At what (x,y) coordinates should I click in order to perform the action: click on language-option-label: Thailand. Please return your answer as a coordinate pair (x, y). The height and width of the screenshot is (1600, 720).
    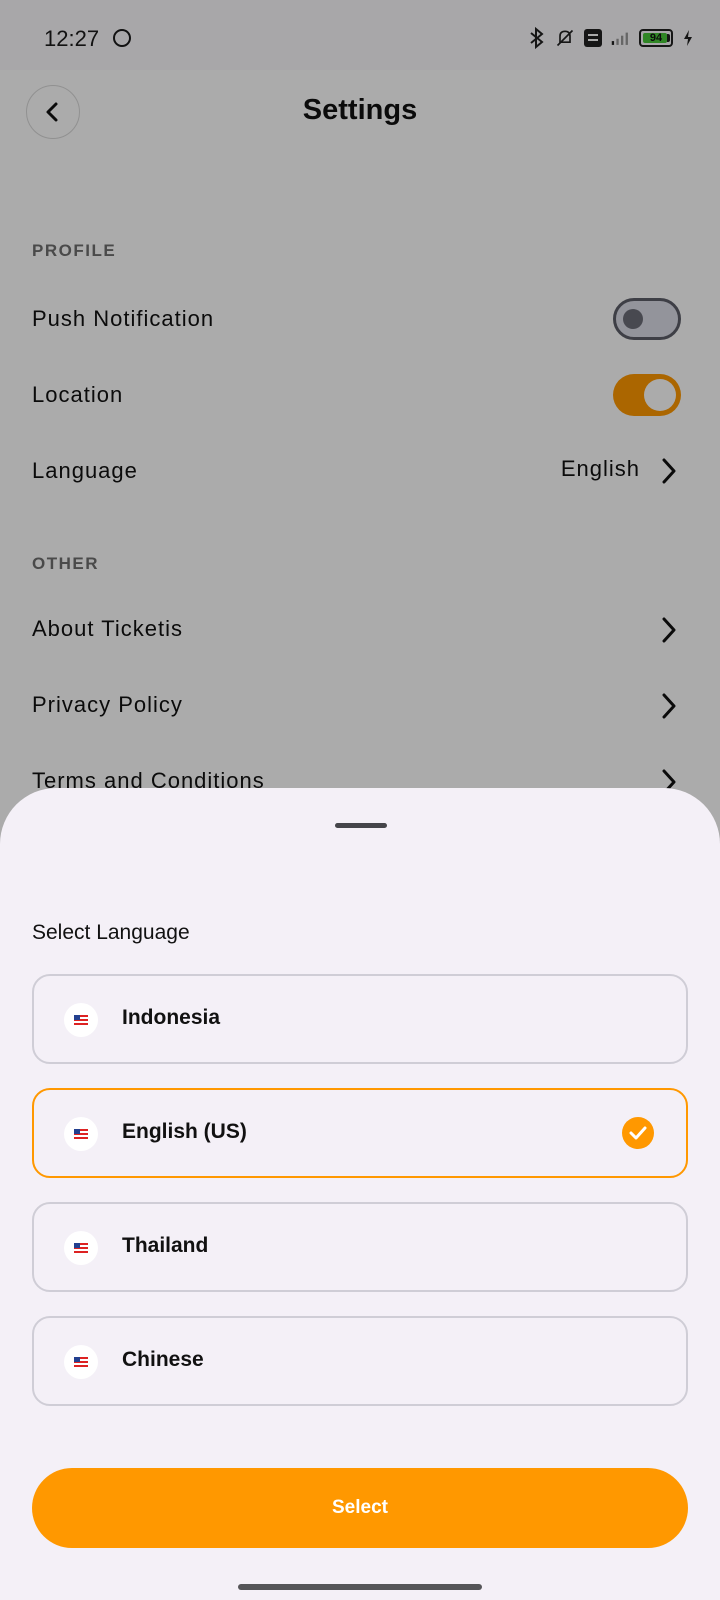
    Looking at the image, I should click on (165, 1245).